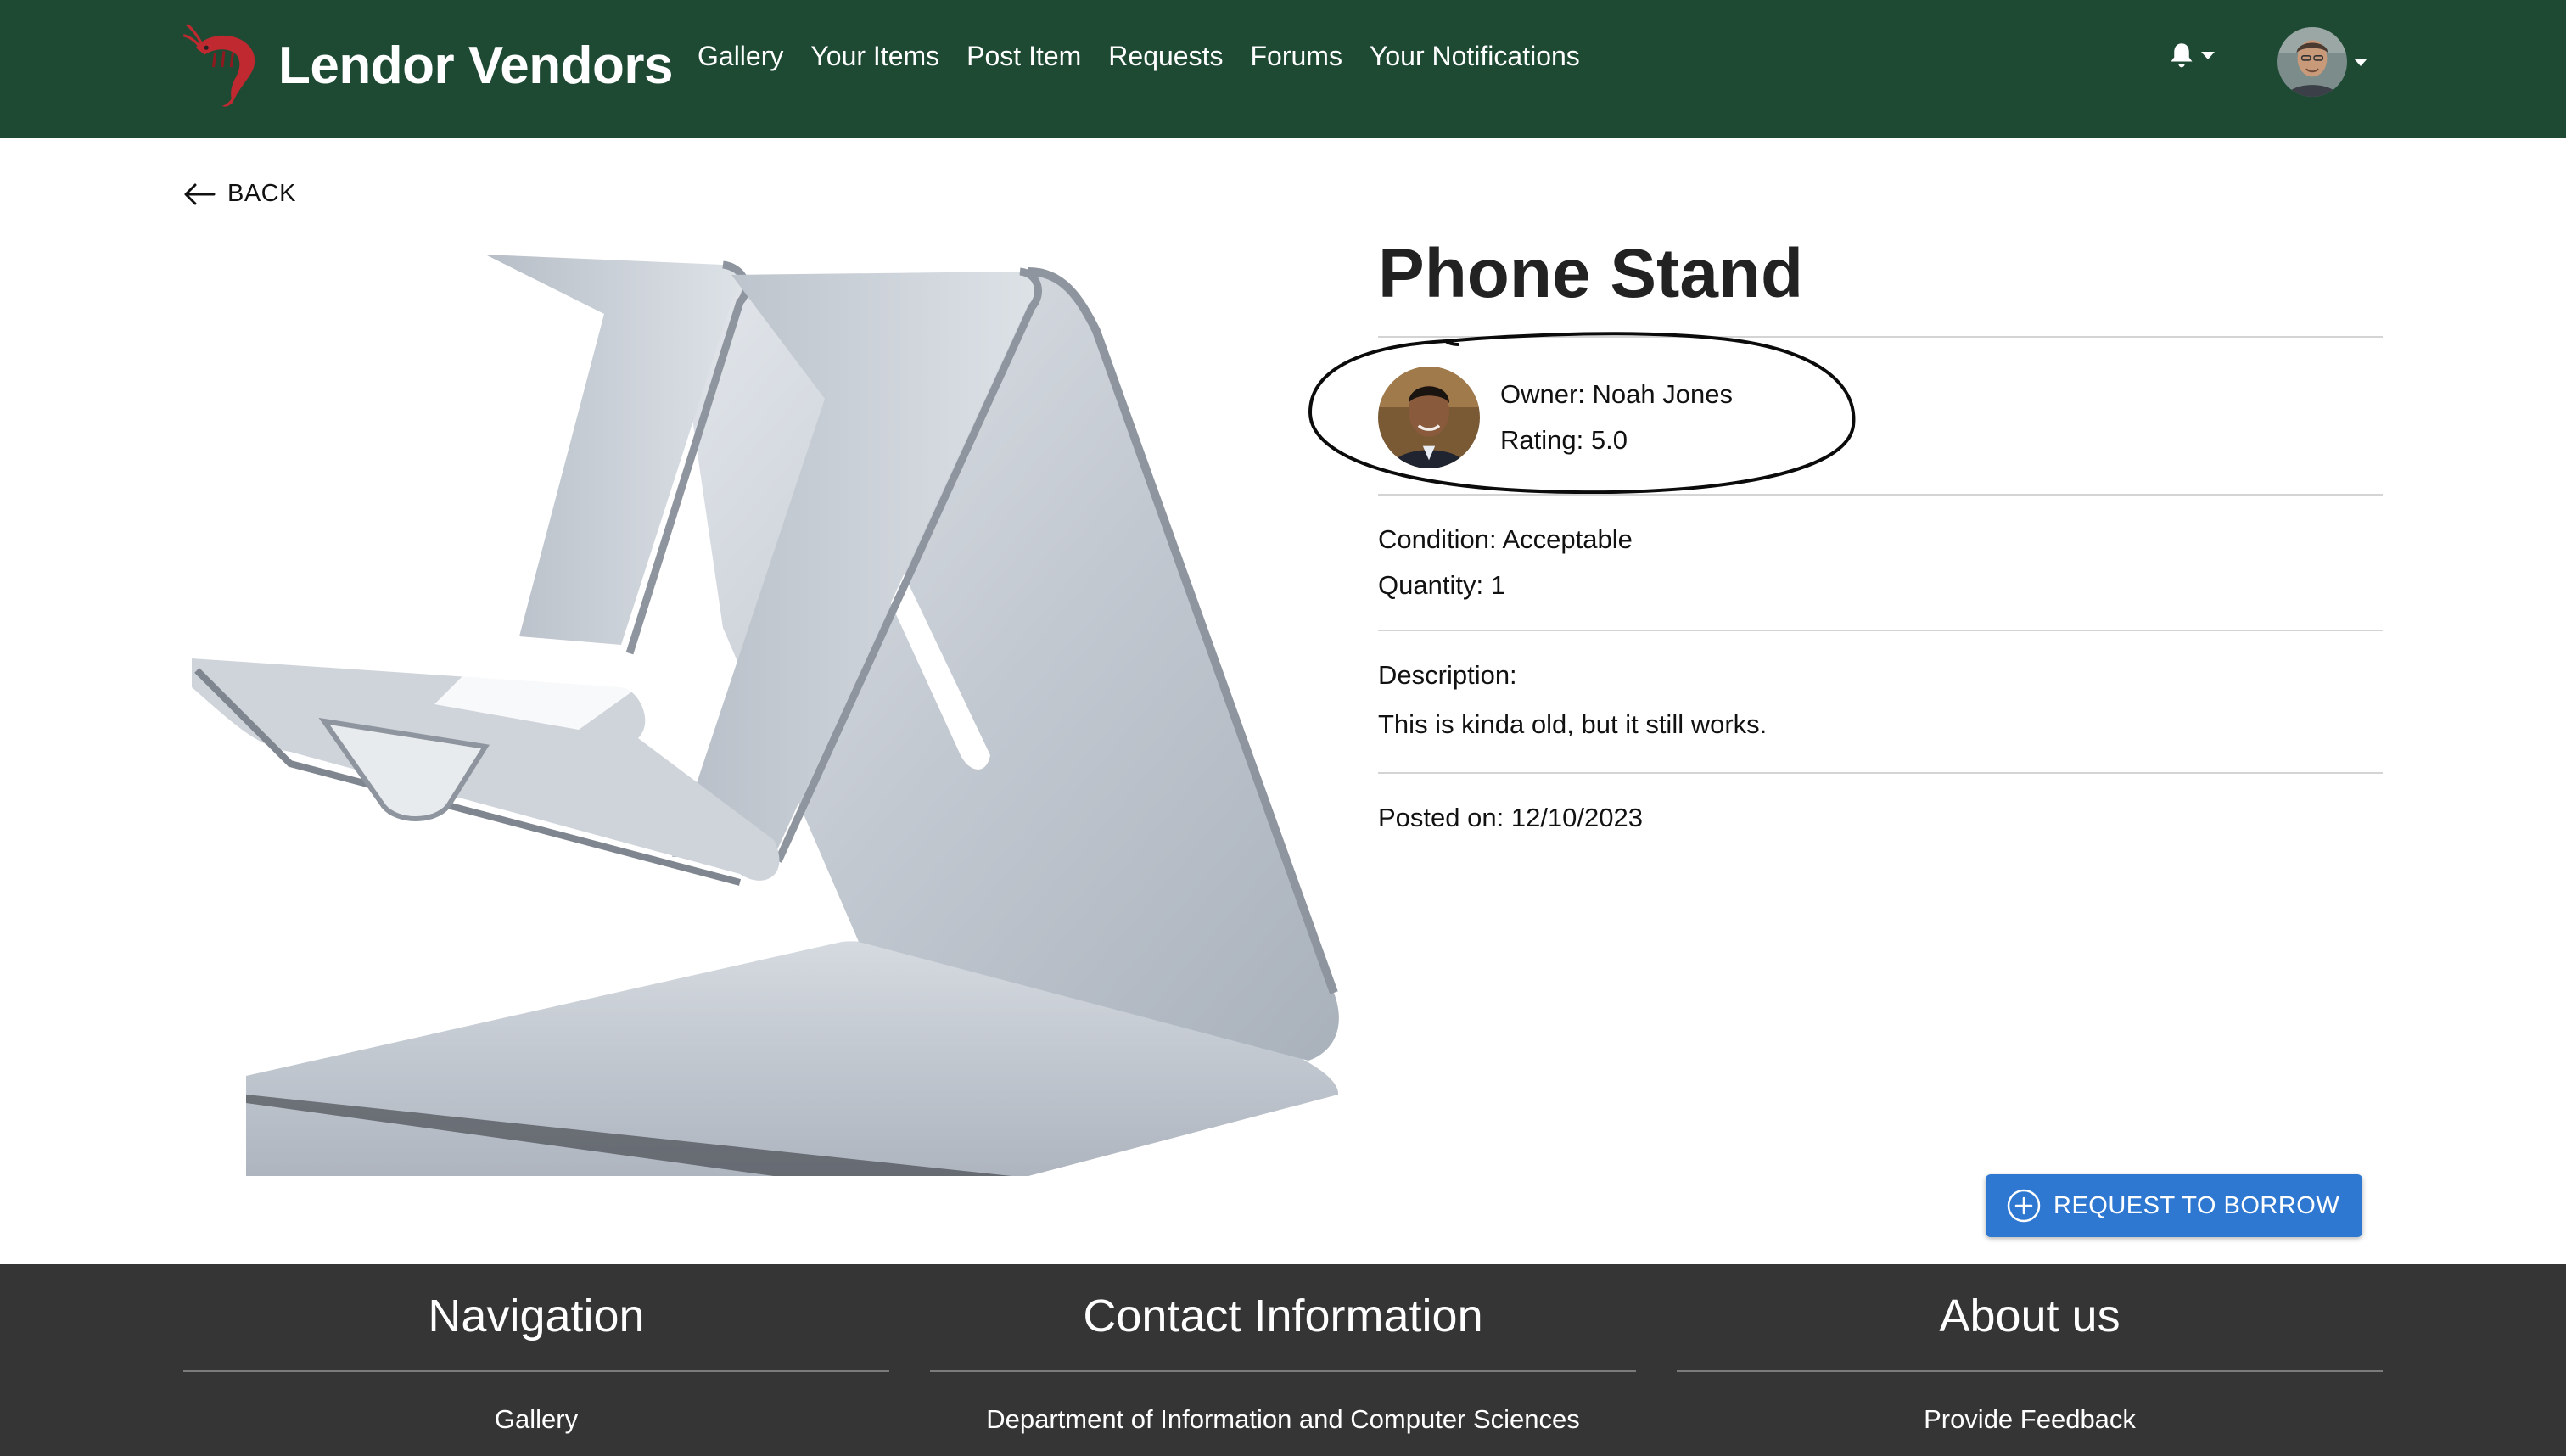 This screenshot has height=1456, width=2566. I want to click on footer-link-gallery: Gallery, so click(536, 1419).